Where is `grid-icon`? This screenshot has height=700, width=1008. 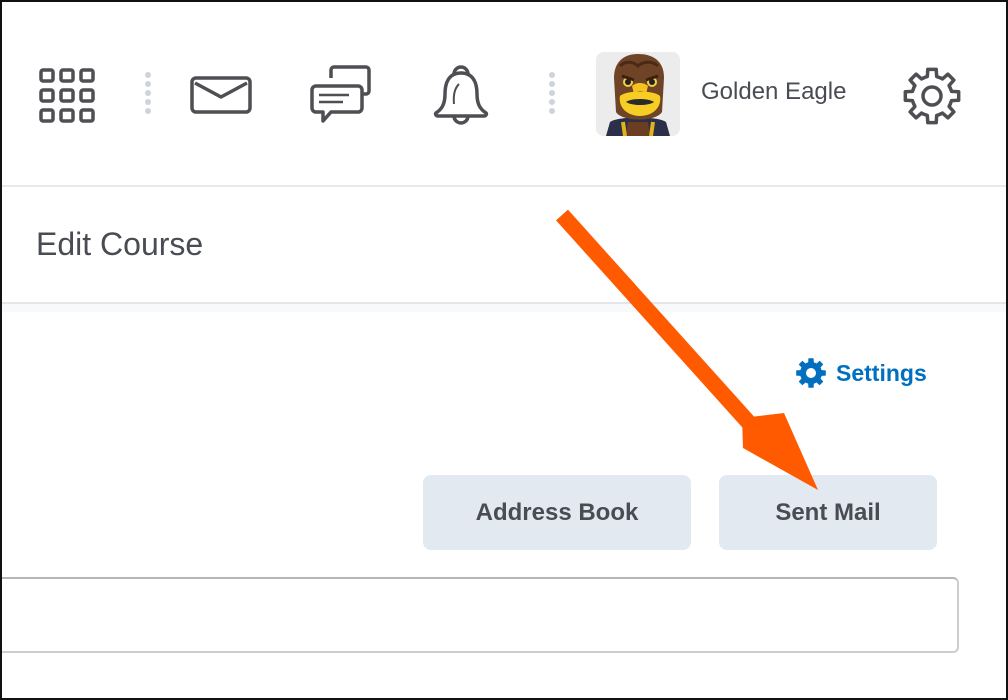
grid-icon is located at coordinates (67, 95).